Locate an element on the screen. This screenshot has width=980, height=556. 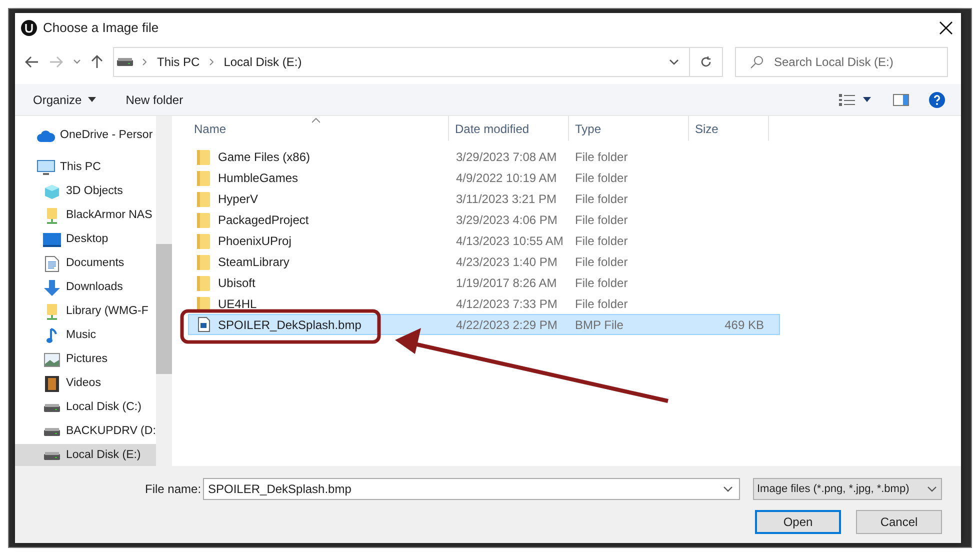
organize-menu-button: Organize is located at coordinates (64, 99).